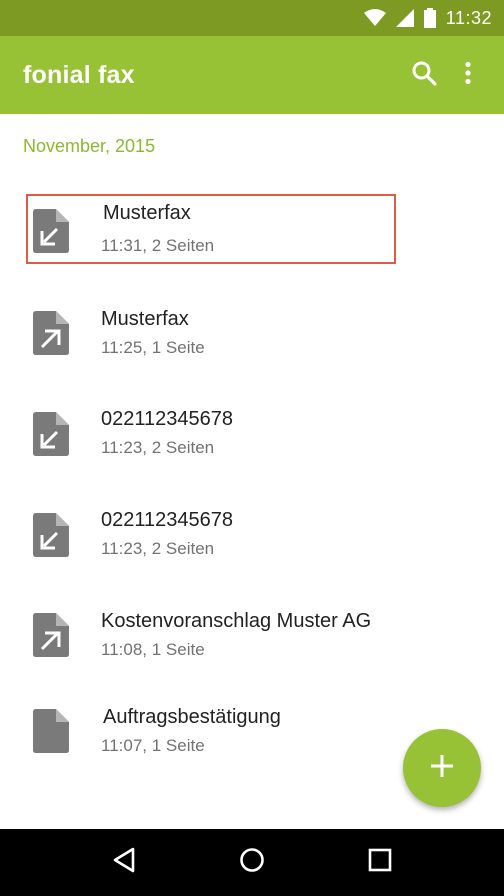 This screenshot has width=504, height=896. I want to click on search-icon, so click(424, 75).